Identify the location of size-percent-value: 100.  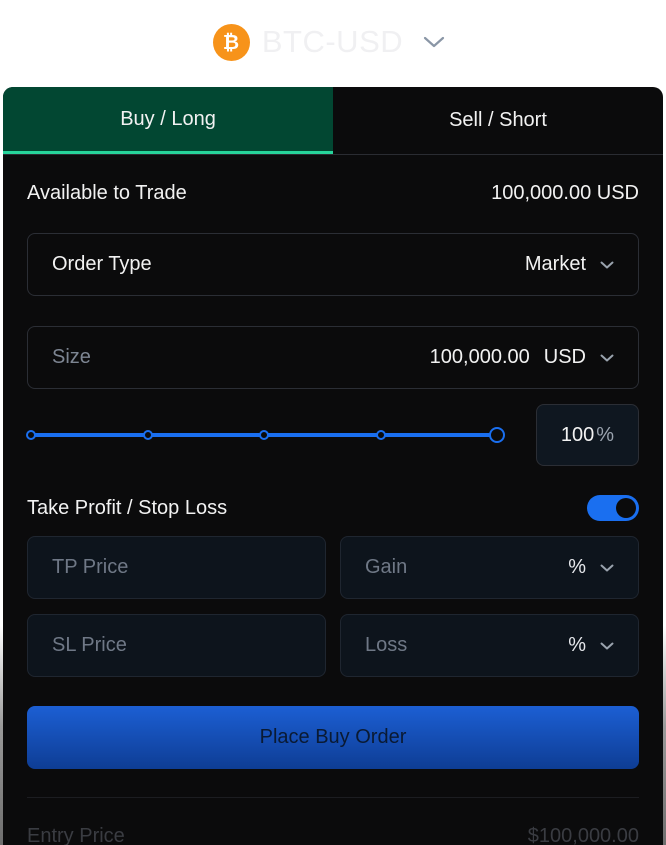
(577, 434).